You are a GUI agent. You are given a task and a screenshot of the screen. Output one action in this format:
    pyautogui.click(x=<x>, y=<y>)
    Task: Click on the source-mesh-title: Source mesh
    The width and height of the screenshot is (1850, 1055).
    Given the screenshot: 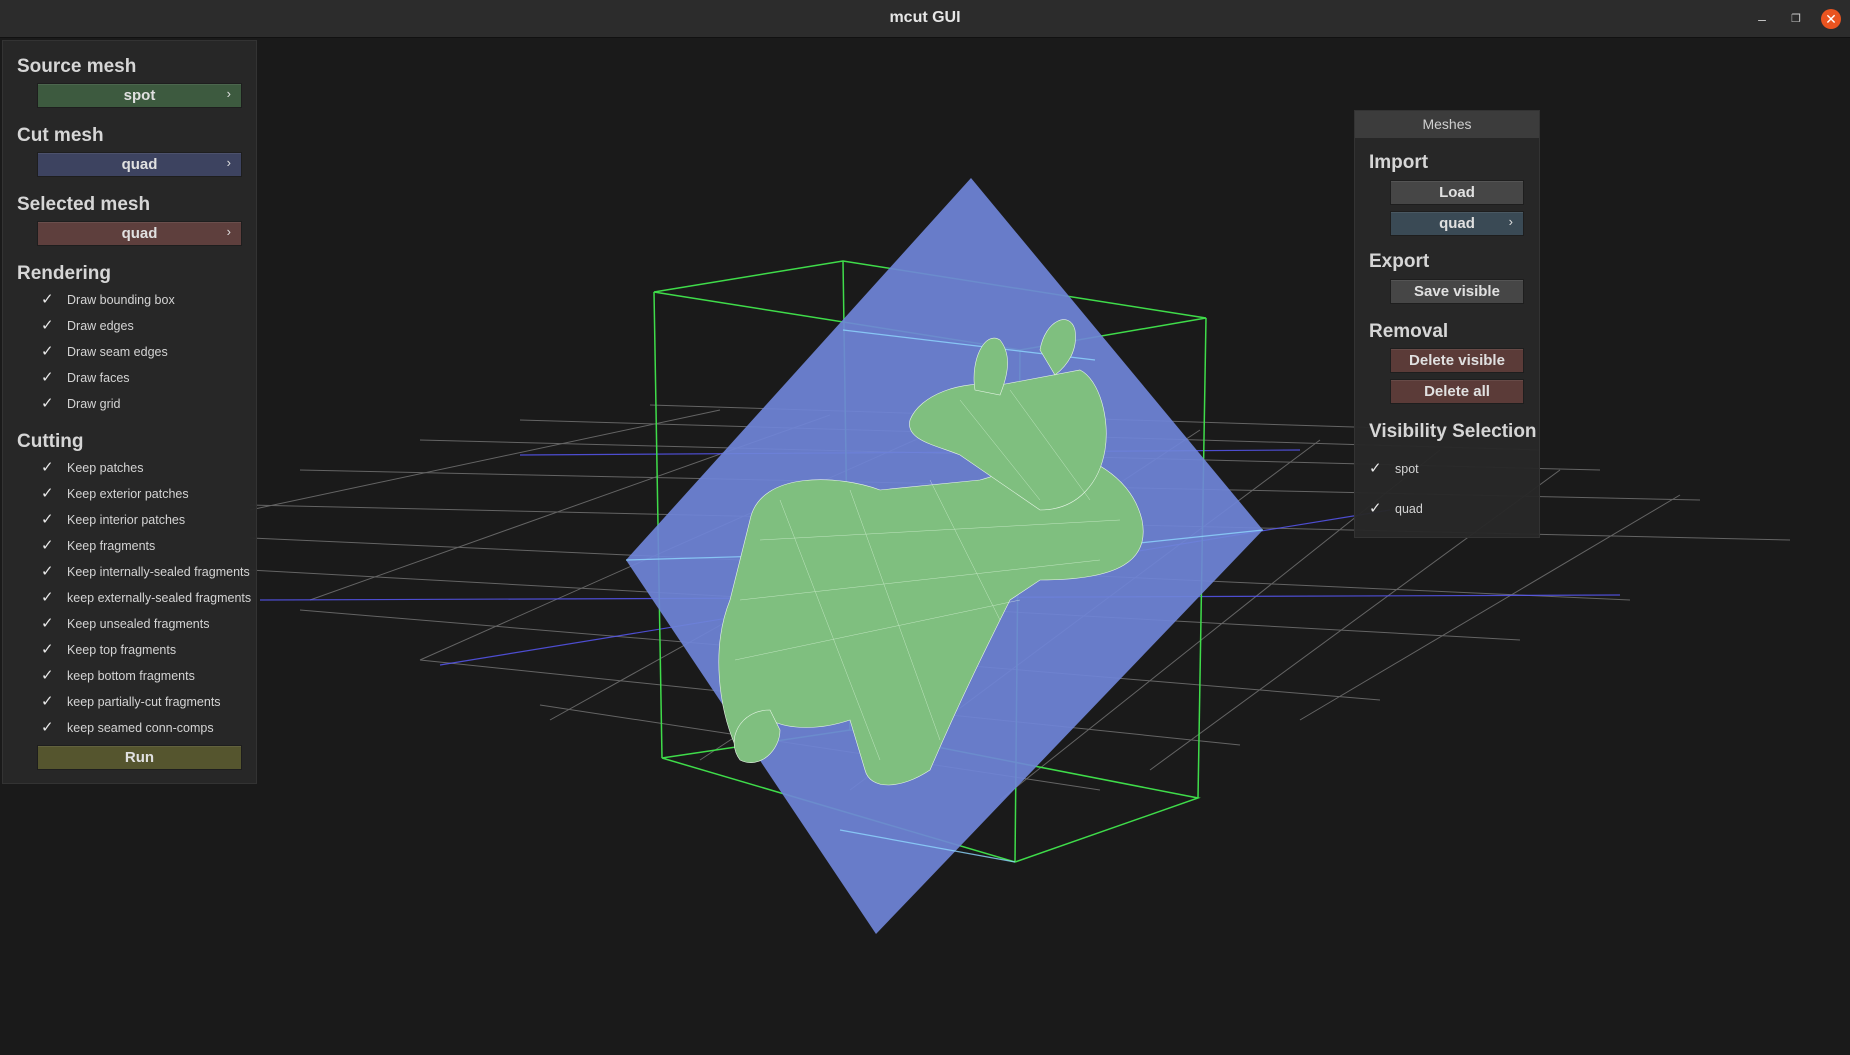 What is the action you would take?
    pyautogui.click(x=77, y=66)
    